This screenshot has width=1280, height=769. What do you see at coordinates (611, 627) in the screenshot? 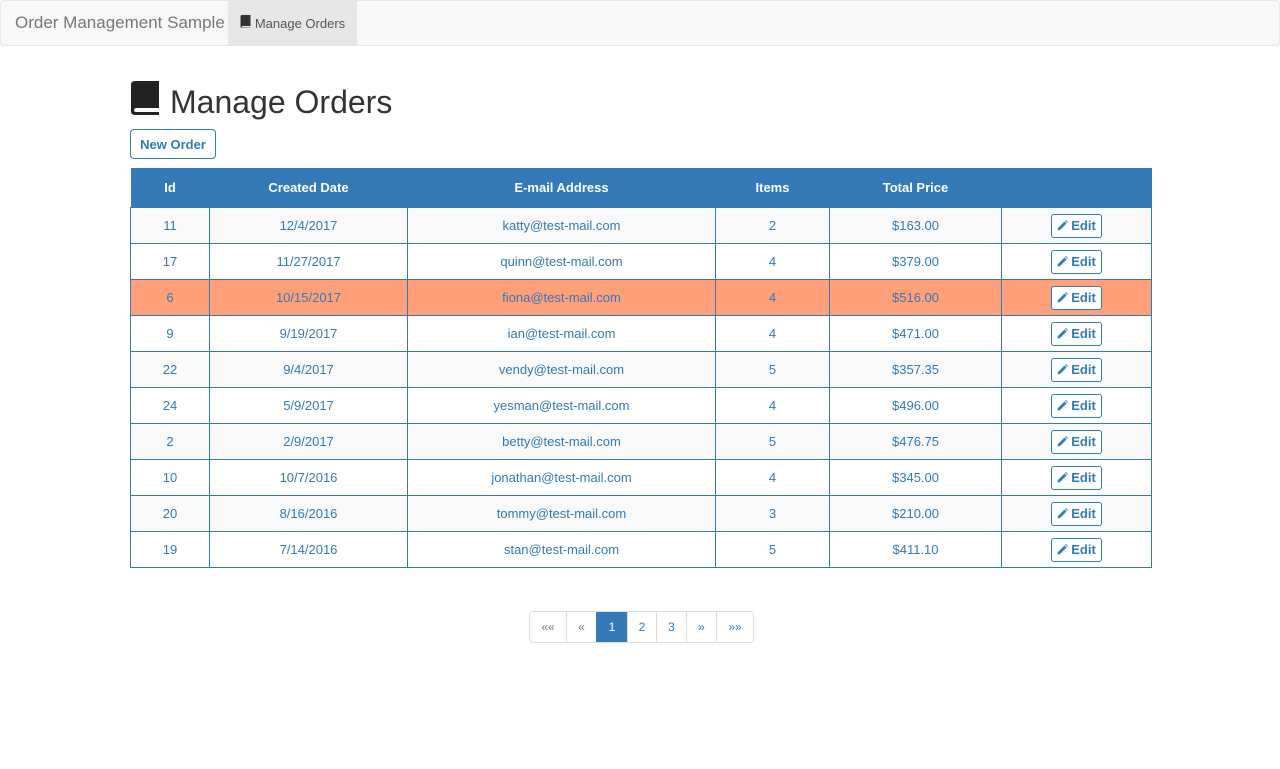
I see `pagination-page-1: 1` at bounding box center [611, 627].